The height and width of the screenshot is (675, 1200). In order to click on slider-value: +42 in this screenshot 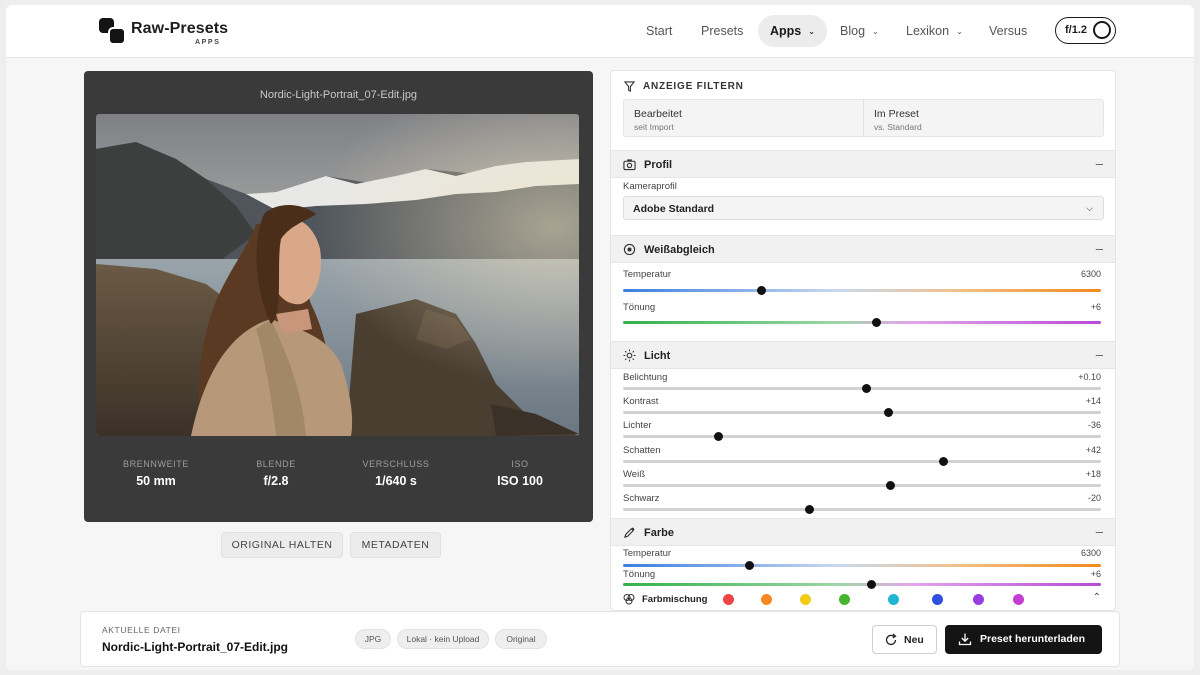, I will do `click(1093, 450)`.